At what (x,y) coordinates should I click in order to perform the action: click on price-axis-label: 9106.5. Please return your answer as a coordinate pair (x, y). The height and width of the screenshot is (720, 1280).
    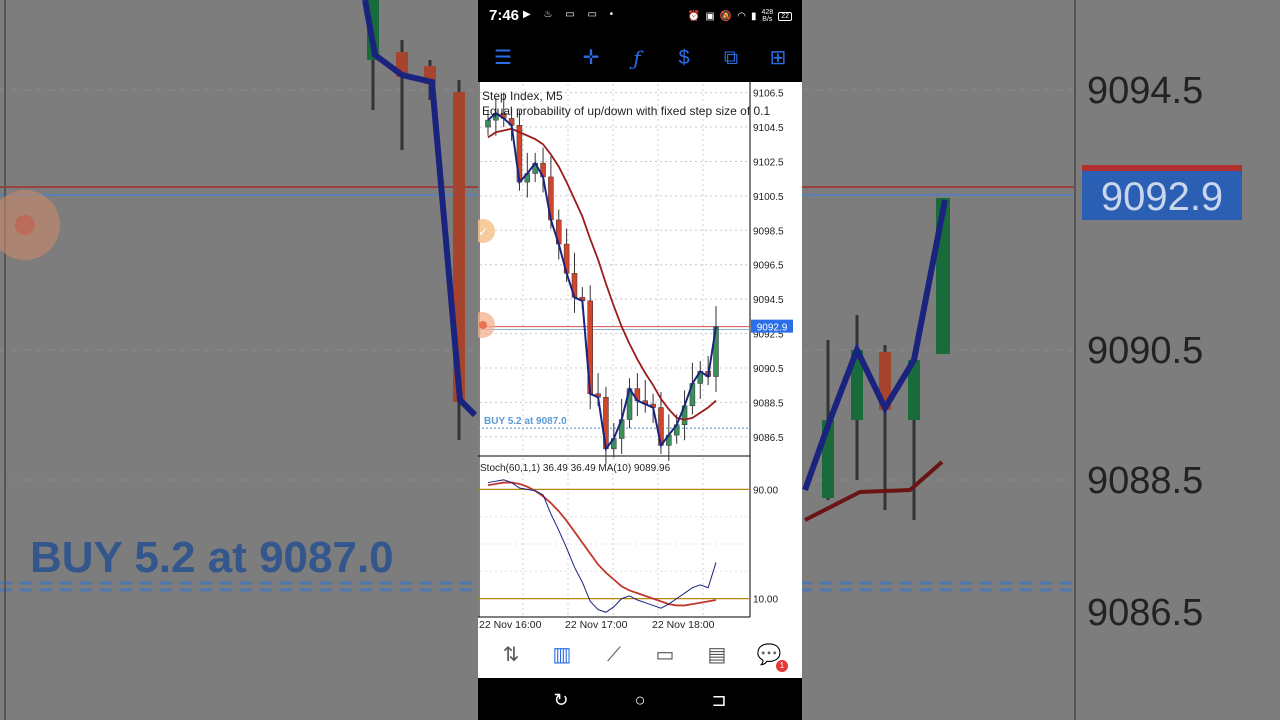
    Looking at the image, I should click on (768, 94).